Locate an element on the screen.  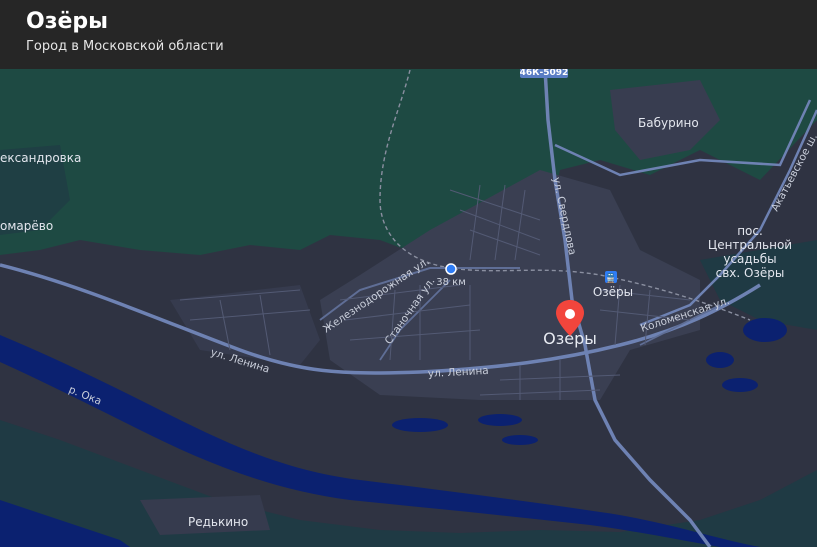
place-label-redkino: Редькино is located at coordinates (218, 522).